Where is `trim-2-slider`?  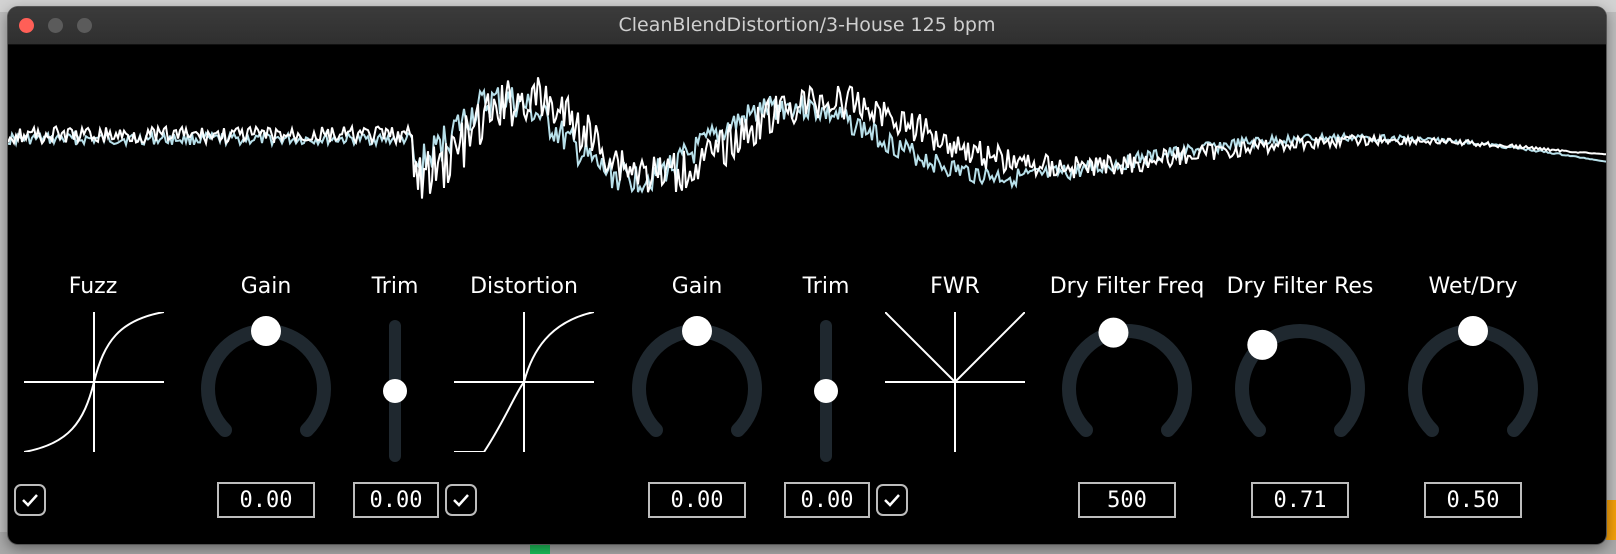
trim-2-slider is located at coordinates (826, 387).